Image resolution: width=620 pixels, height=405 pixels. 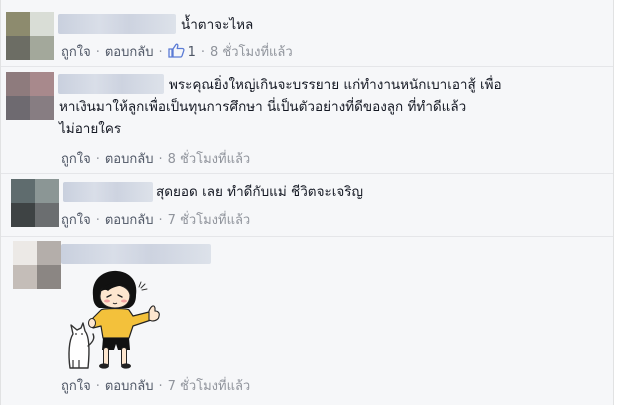 I want to click on comment-text: น้ำตาจะไหล, so click(x=217, y=25).